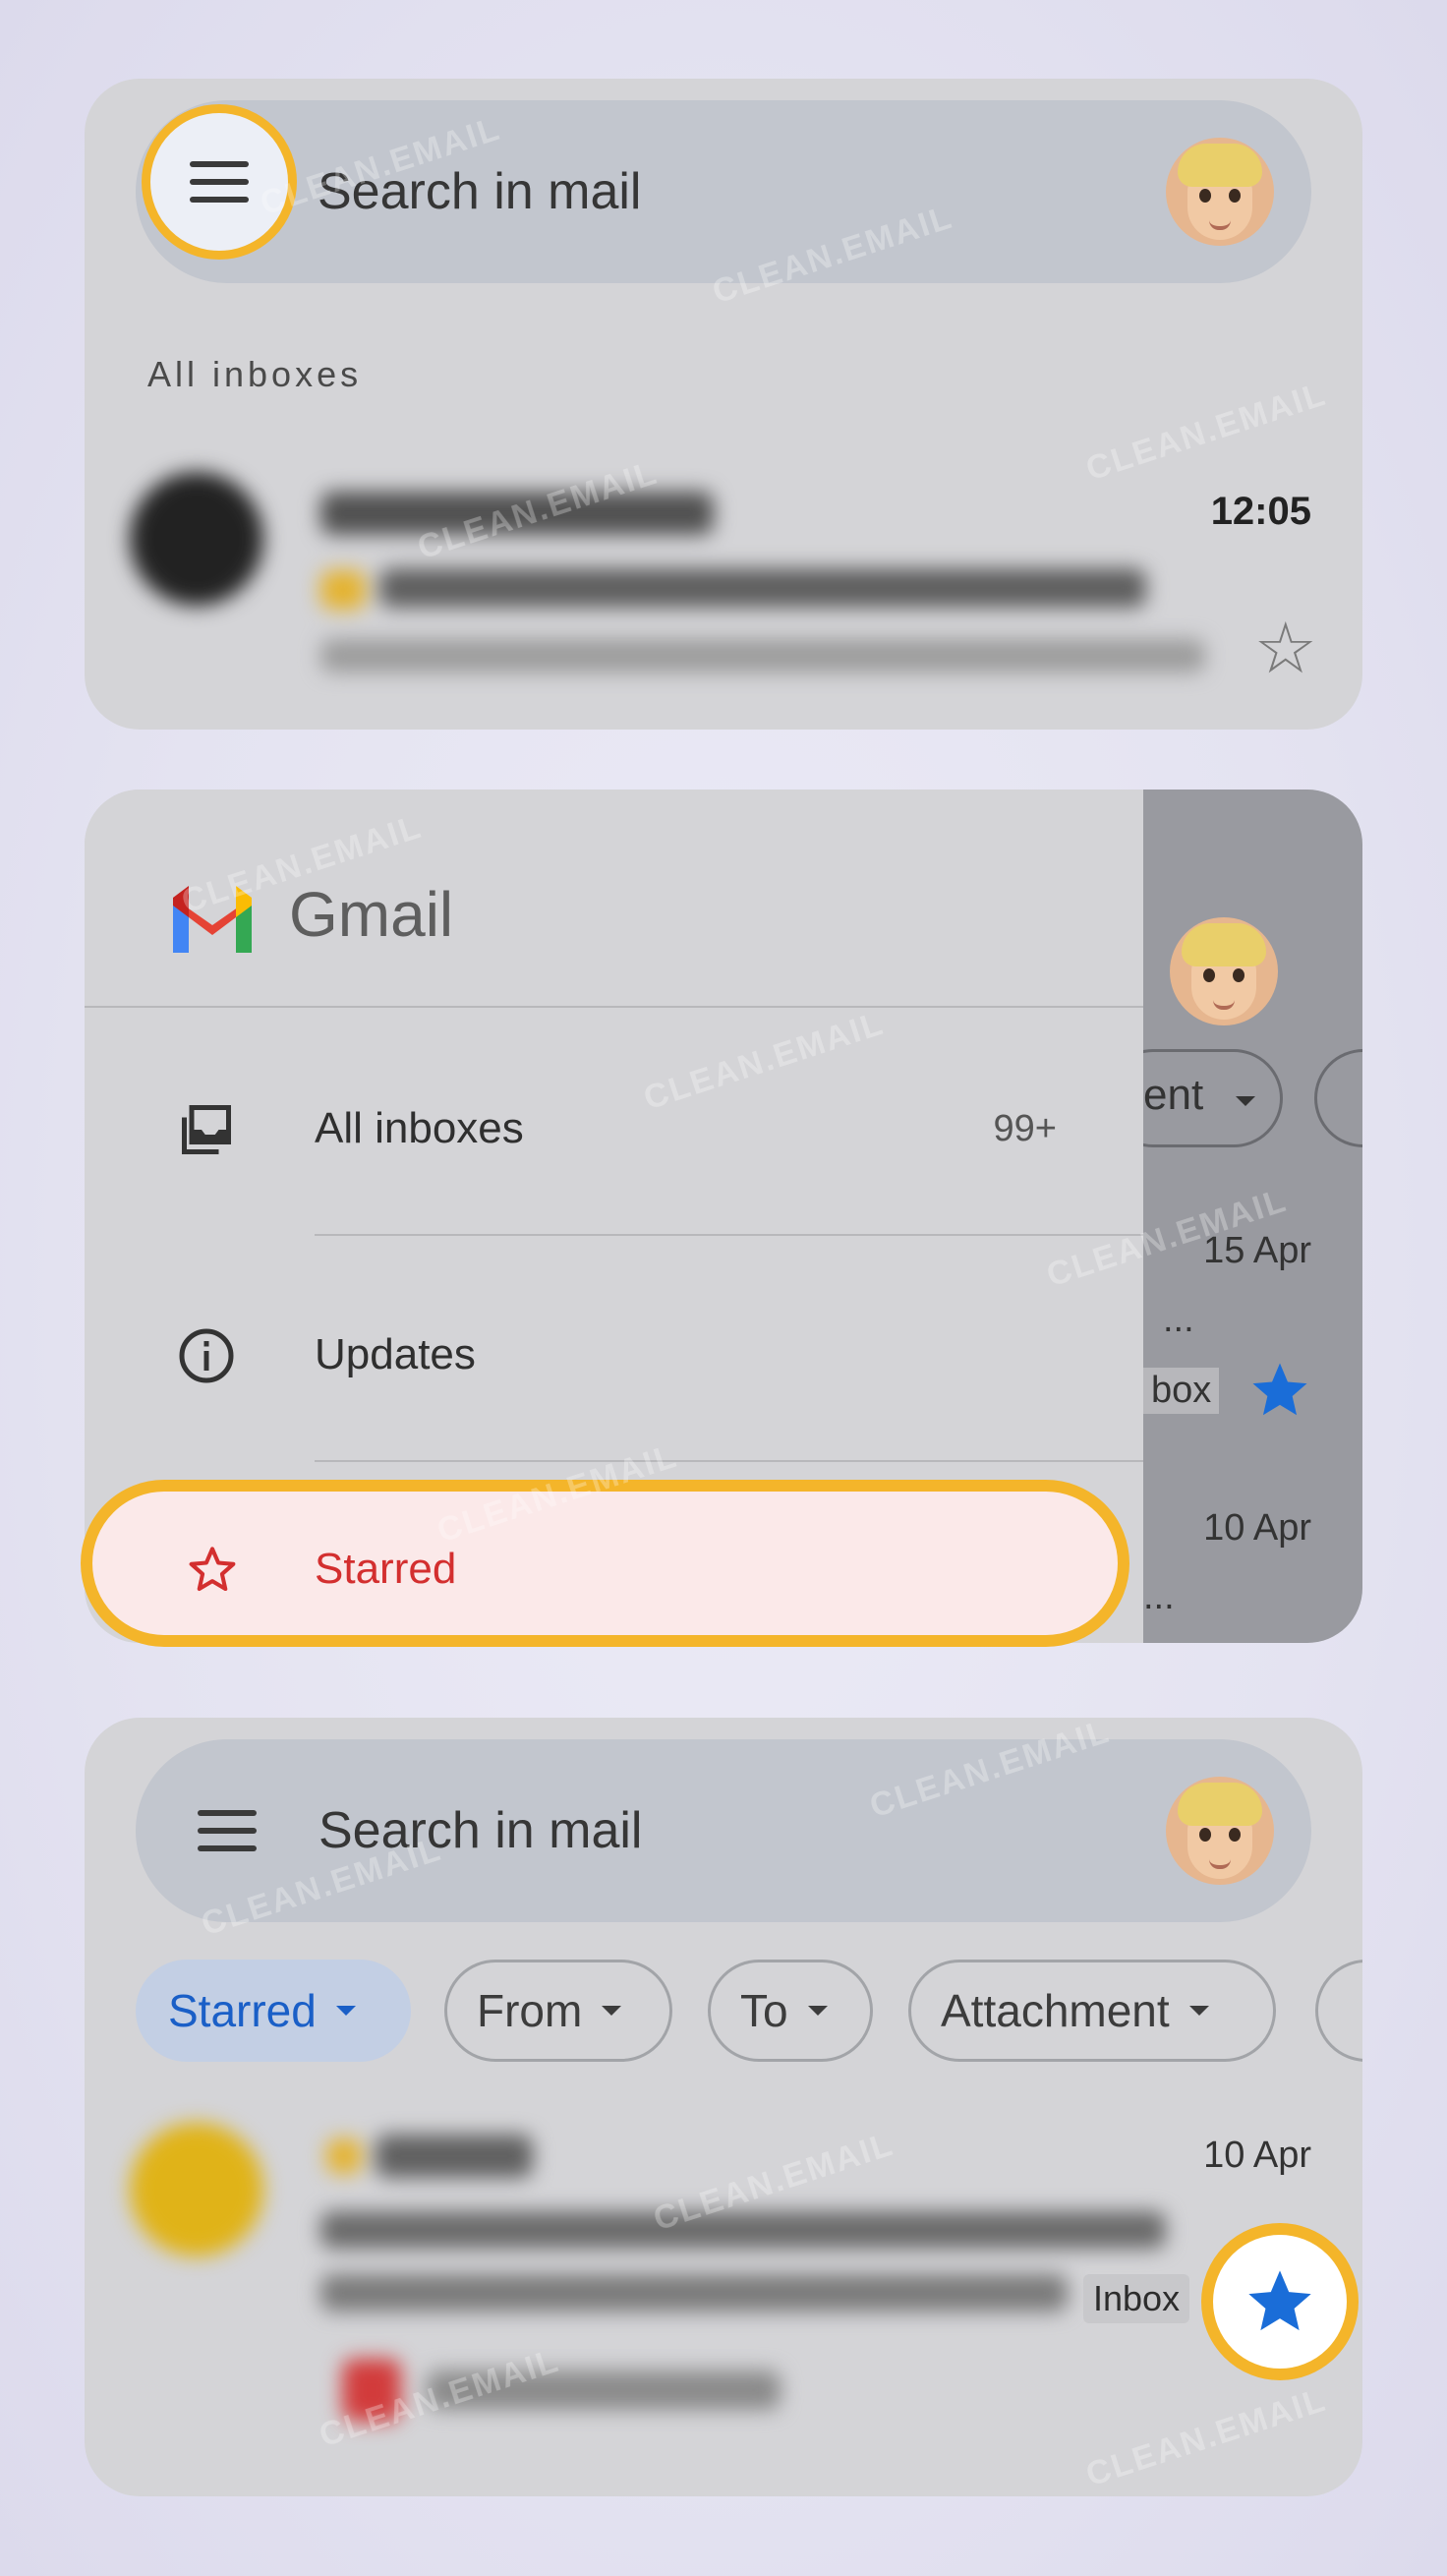 This screenshot has width=1447, height=2576. Describe the element at coordinates (206, 1355) in the screenshot. I see `info-icon` at that location.